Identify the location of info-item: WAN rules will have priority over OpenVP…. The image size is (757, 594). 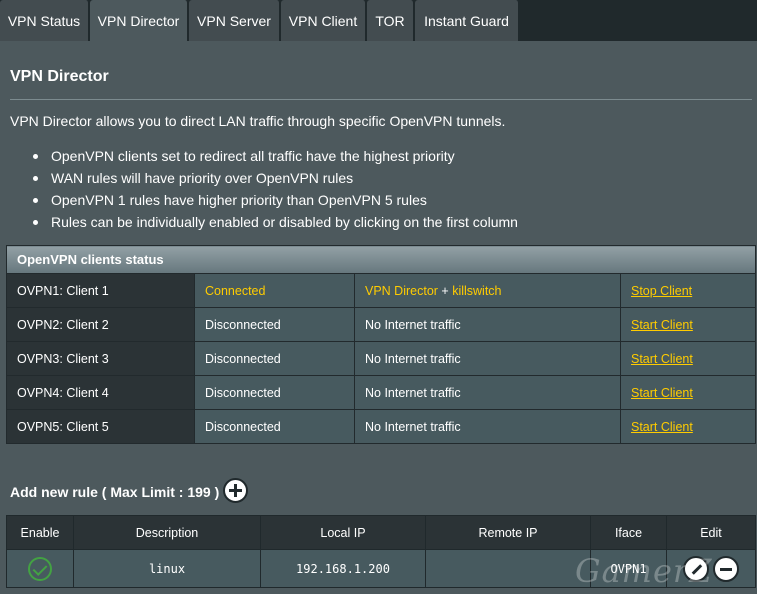
(274, 179).